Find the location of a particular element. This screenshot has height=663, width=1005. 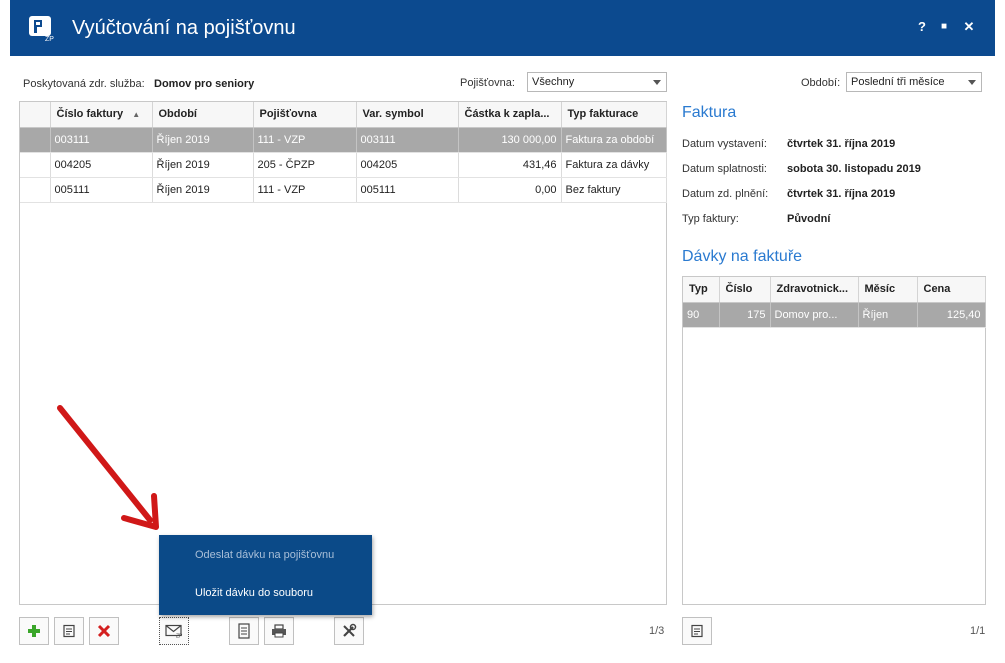

window-title: Vyúčtování na pojišťovnu is located at coordinates (184, 28).